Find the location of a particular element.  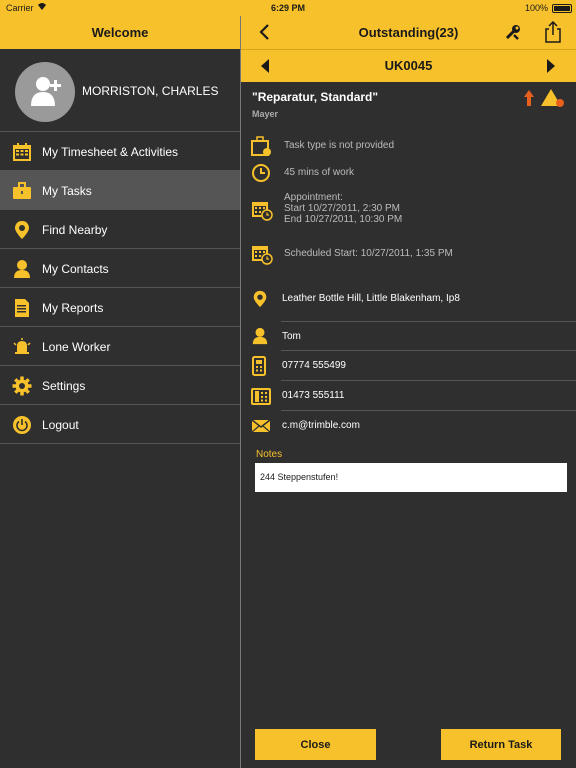

scheduled-start: Scheduled Start: 10/27/2011, 1:35 PM is located at coordinates (368, 253).